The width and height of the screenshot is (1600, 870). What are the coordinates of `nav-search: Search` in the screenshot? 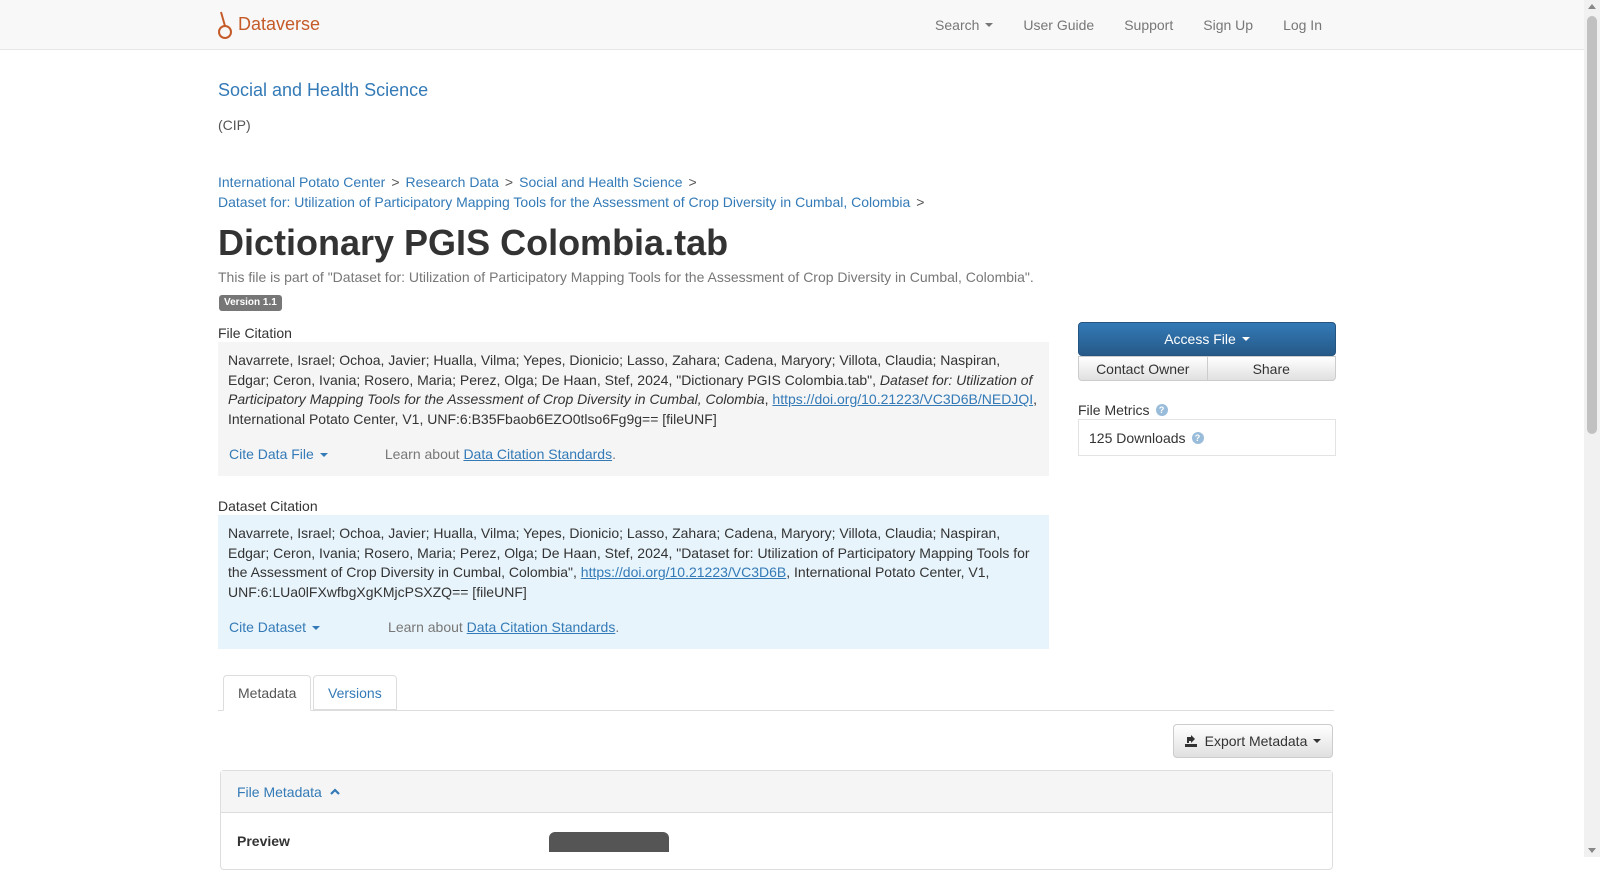 It's located at (964, 25).